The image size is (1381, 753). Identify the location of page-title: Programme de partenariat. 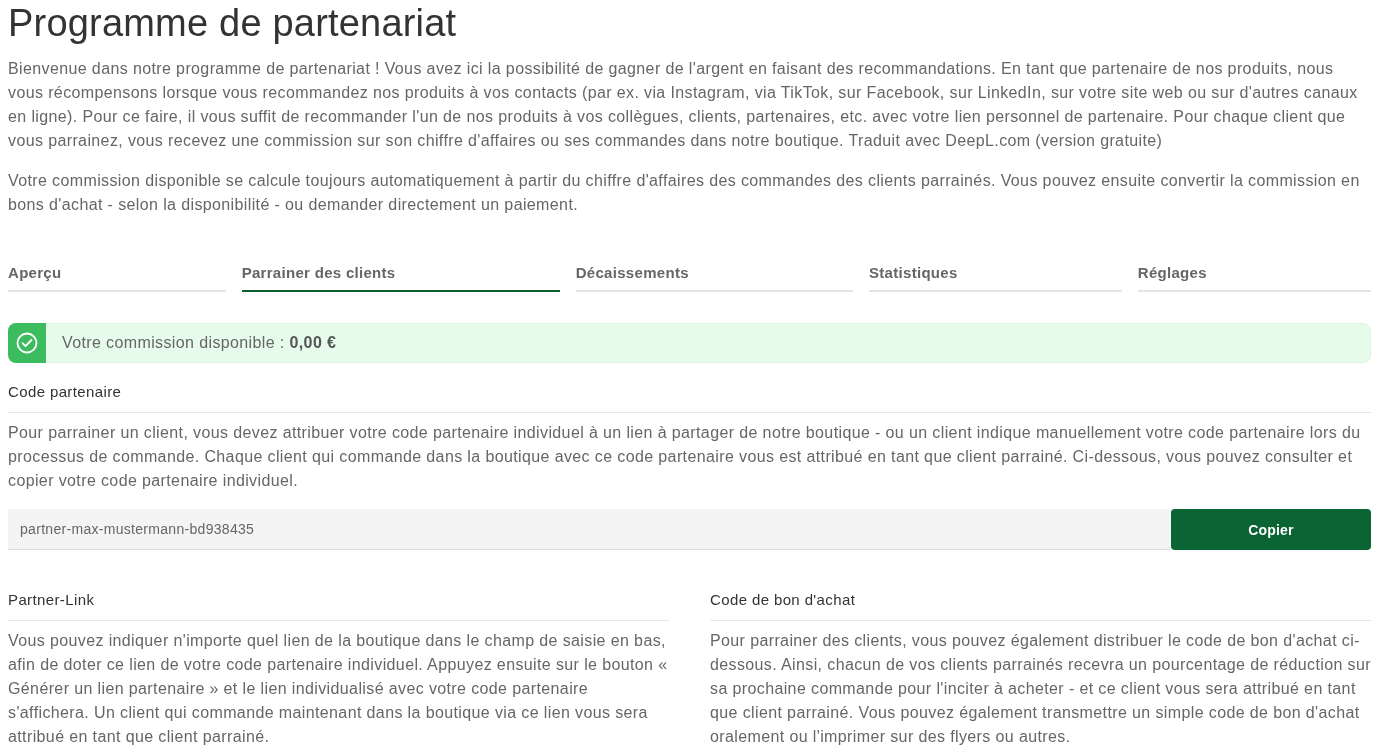
(233, 23).